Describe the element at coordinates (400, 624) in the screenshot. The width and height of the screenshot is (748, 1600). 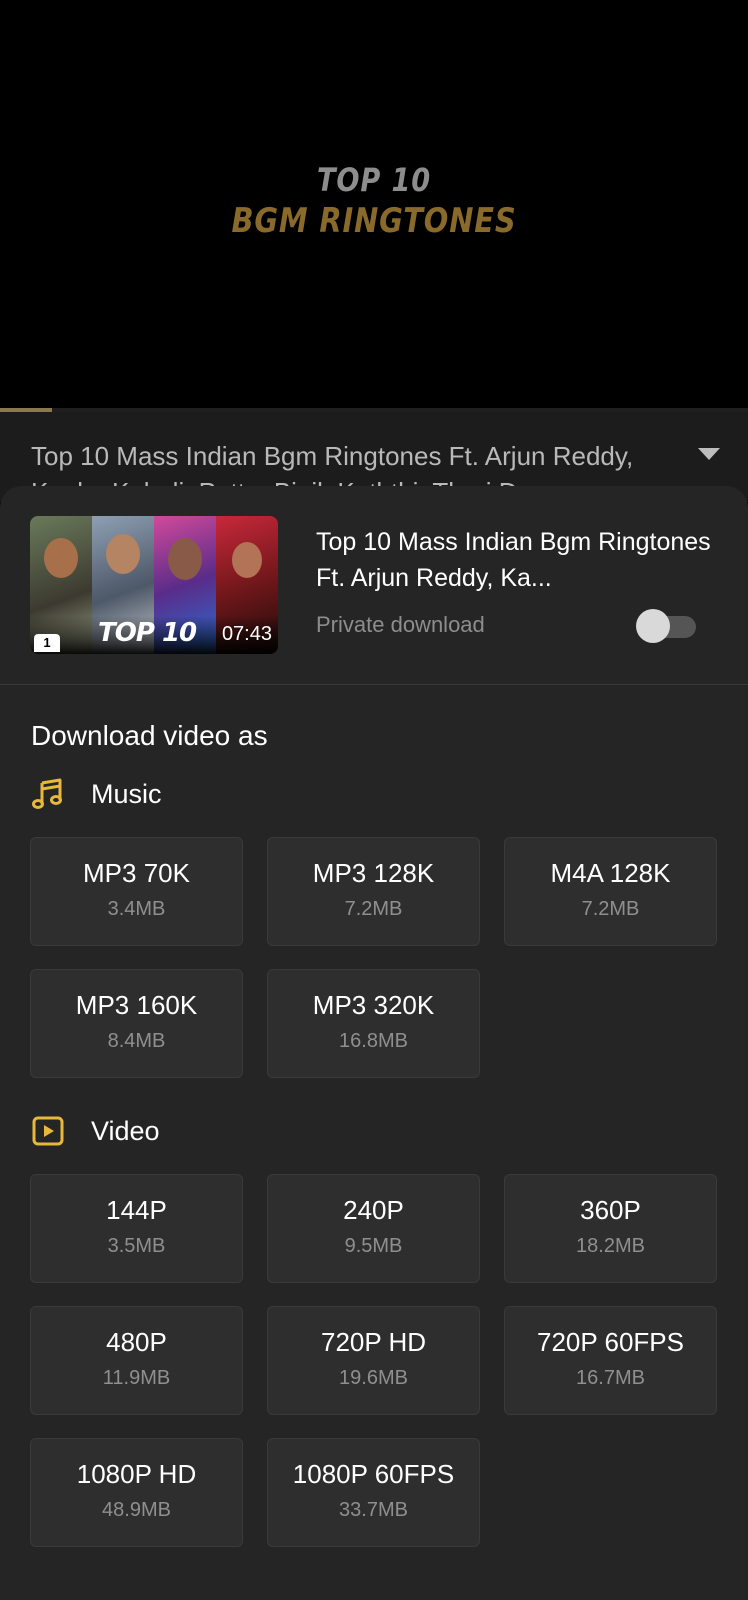
I see `private-download-label: Private download` at that location.